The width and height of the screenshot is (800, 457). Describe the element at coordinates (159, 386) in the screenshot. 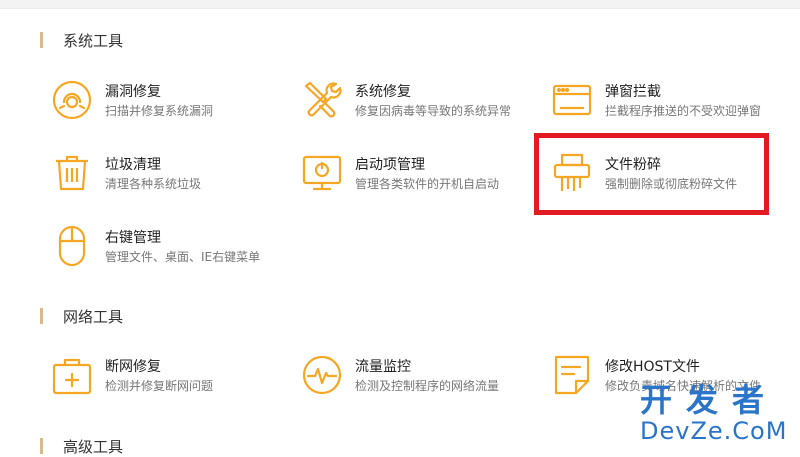

I see `tool-desc: 检测并修复断网问题` at that location.